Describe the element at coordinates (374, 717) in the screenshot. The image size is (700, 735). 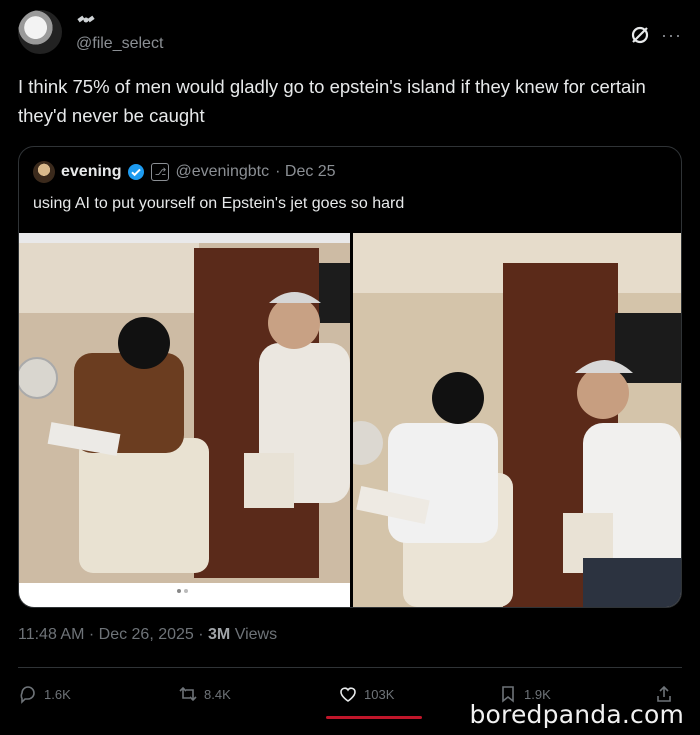
I see `like-highlight-underline` at that location.